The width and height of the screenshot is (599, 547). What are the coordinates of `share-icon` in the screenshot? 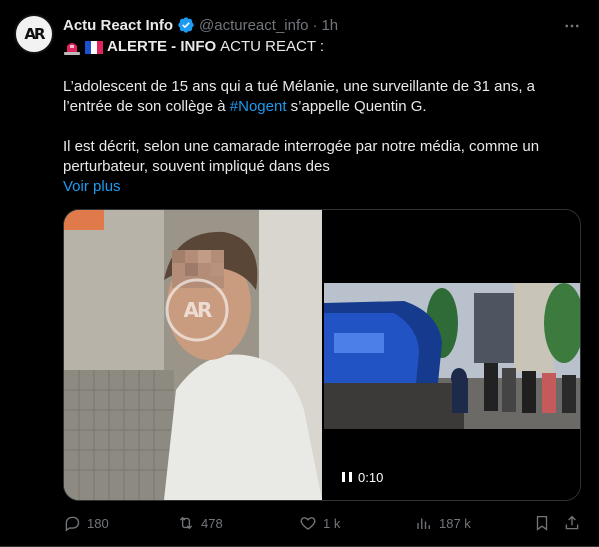 It's located at (572, 522).